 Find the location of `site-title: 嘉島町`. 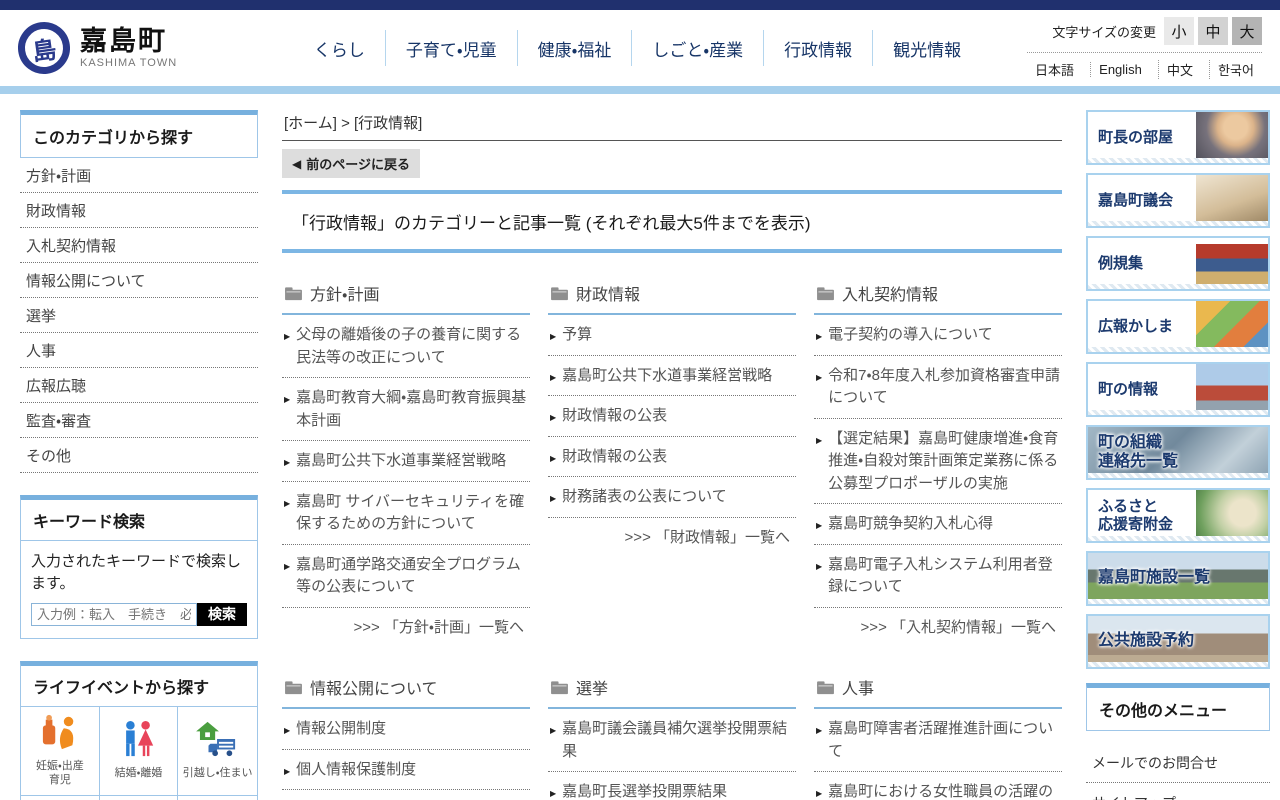

site-title: 嘉島町 is located at coordinates (123, 41).